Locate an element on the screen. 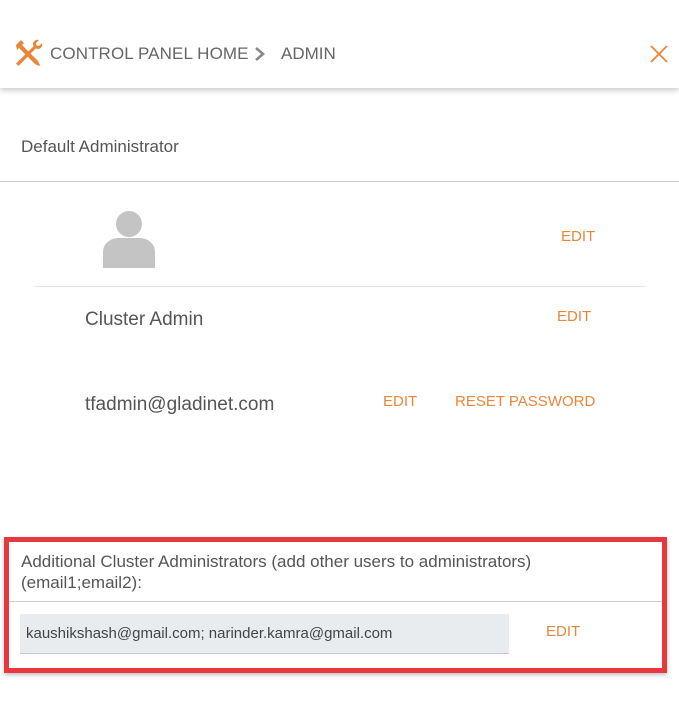  section-title: Default Administrator is located at coordinates (100, 146).